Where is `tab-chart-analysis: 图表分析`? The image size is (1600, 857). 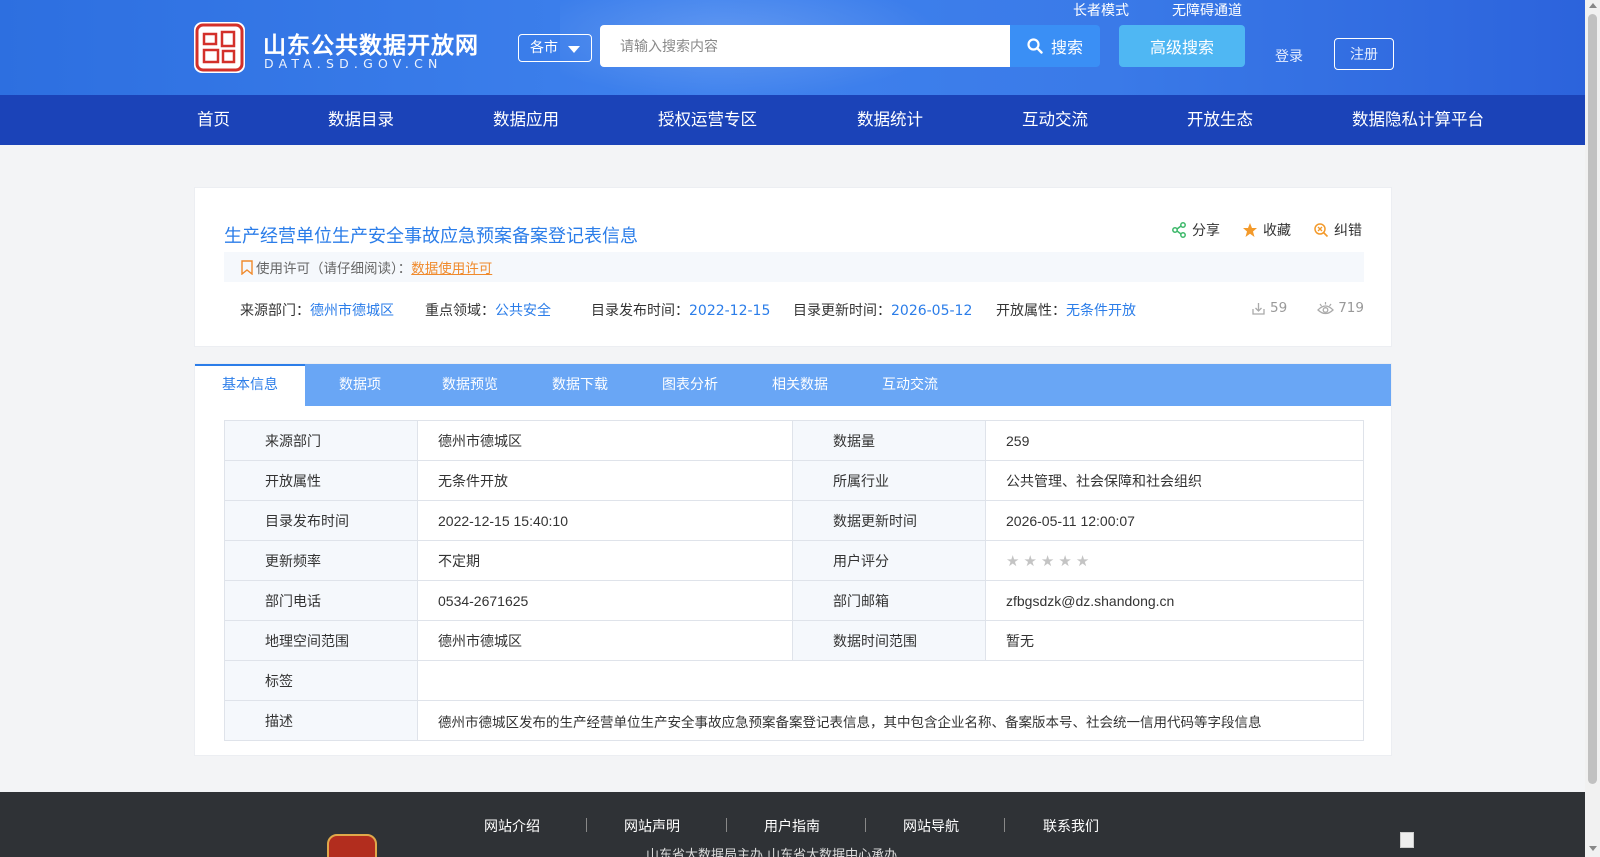 tab-chart-analysis: 图表分析 is located at coordinates (690, 385).